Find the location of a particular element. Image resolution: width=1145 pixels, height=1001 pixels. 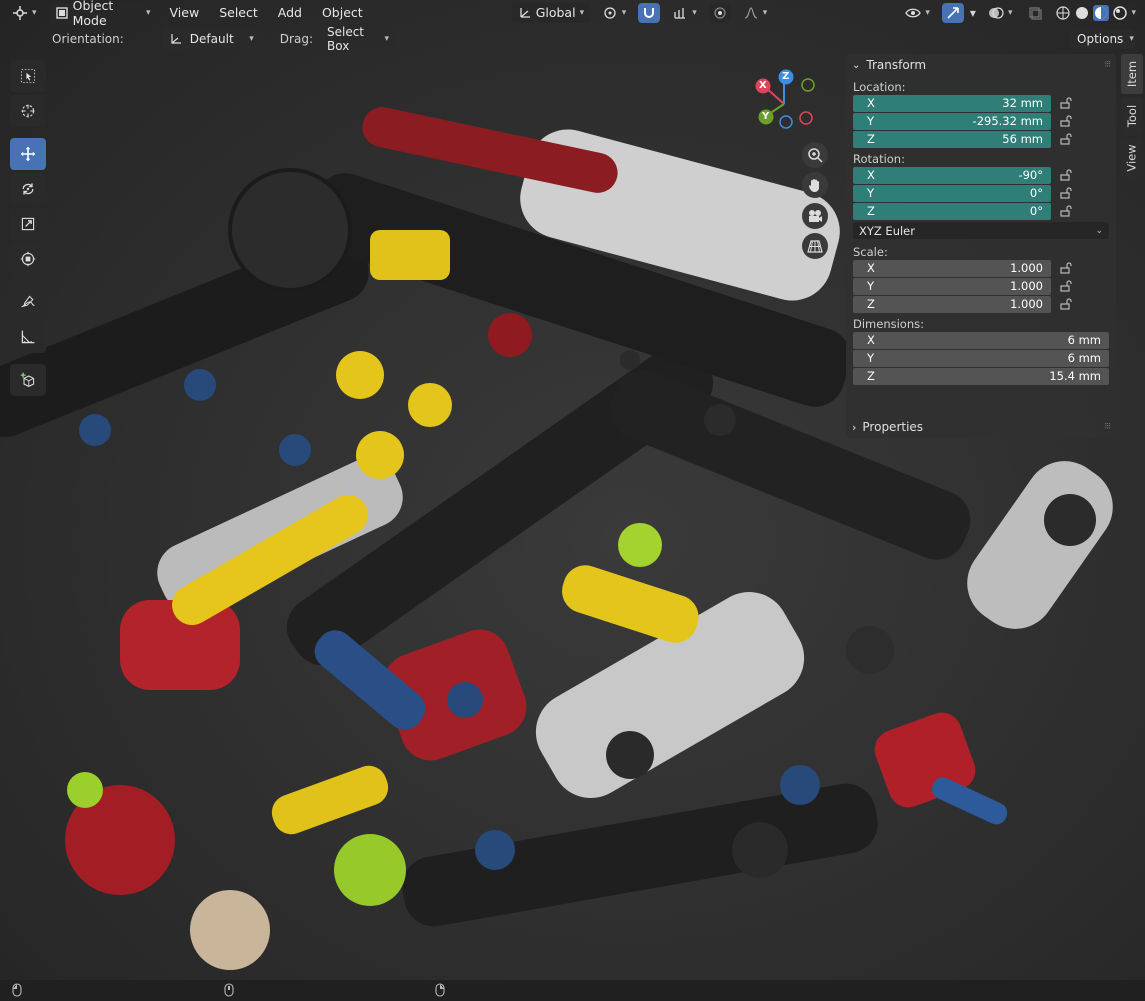

mouse-left-icon is located at coordinates (17, 991).